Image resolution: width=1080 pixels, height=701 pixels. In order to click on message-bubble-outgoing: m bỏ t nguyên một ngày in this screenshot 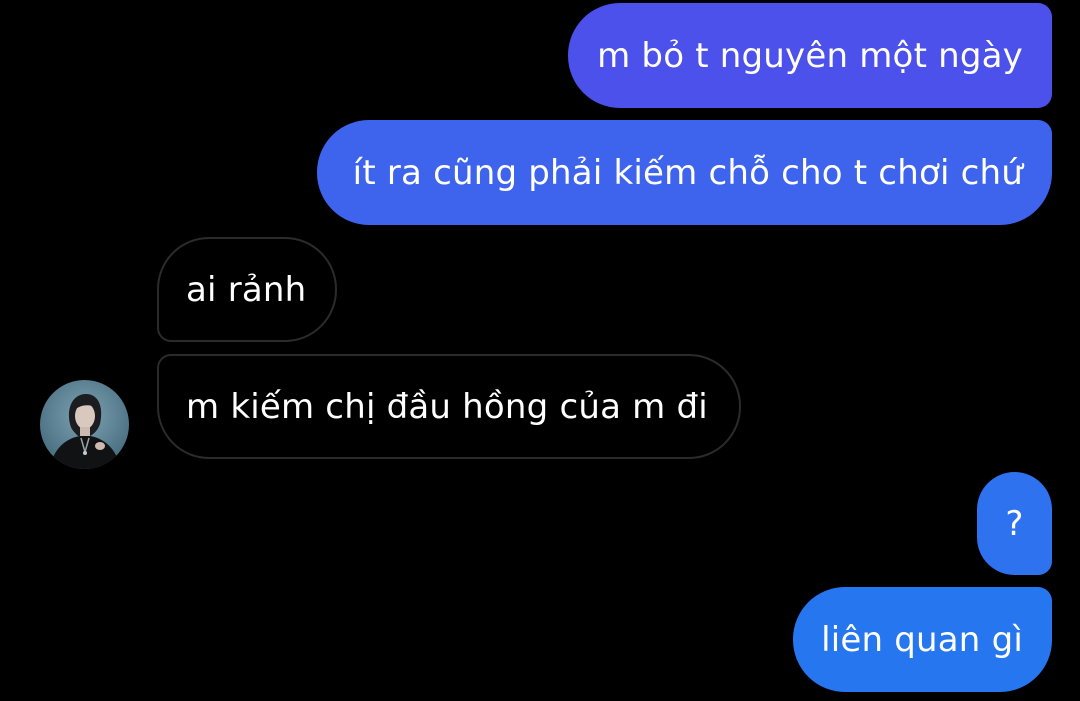, I will do `click(810, 55)`.